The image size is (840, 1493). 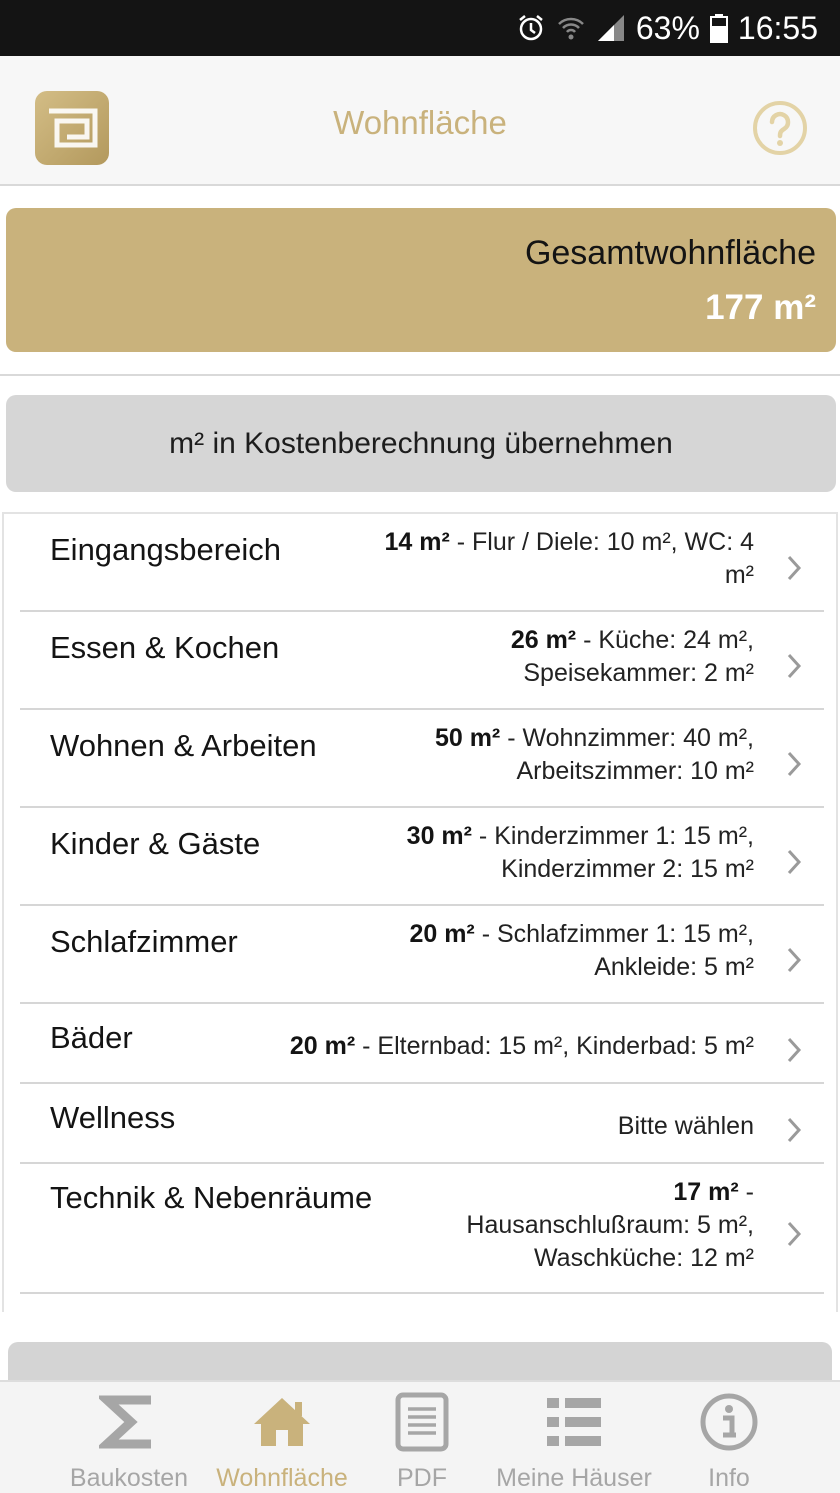 I want to click on app-header: Wohnfläche, so click(x=420, y=121).